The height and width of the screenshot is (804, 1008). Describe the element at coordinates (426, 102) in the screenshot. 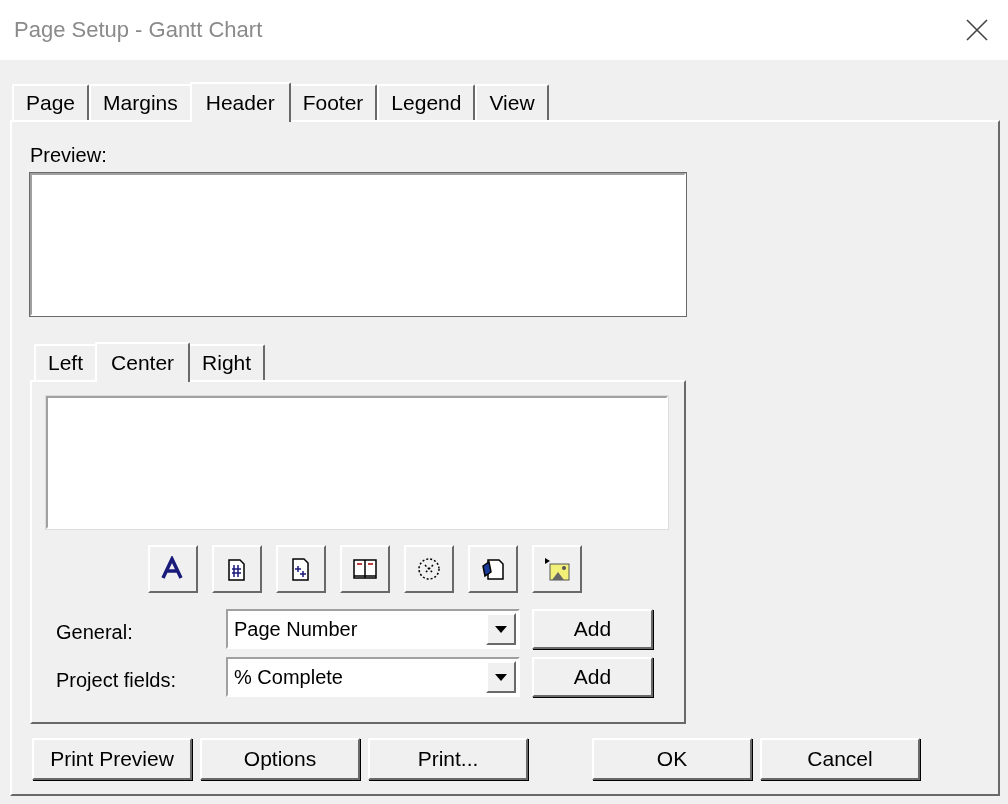

I see `tab: Legend` at that location.